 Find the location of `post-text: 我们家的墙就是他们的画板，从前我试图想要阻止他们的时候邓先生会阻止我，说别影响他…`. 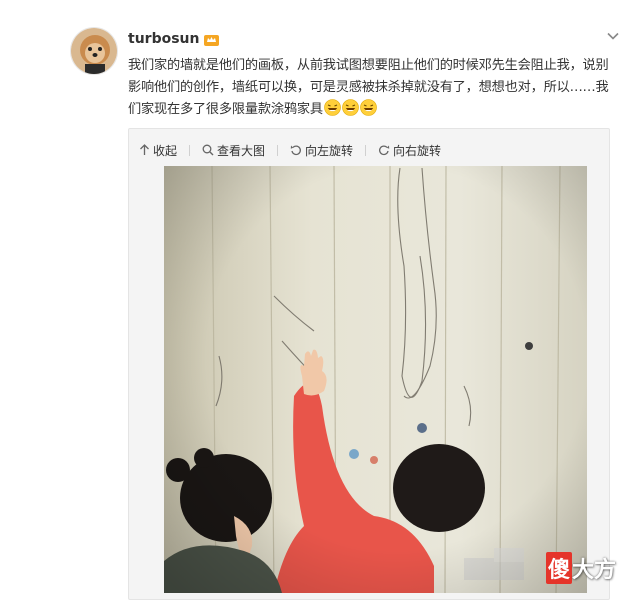

post-text: 我们家的墙就是他们的画板，从前我试图想要阻止他们的时候邓先生会阻止我，说别影响他… is located at coordinates (374, 88).